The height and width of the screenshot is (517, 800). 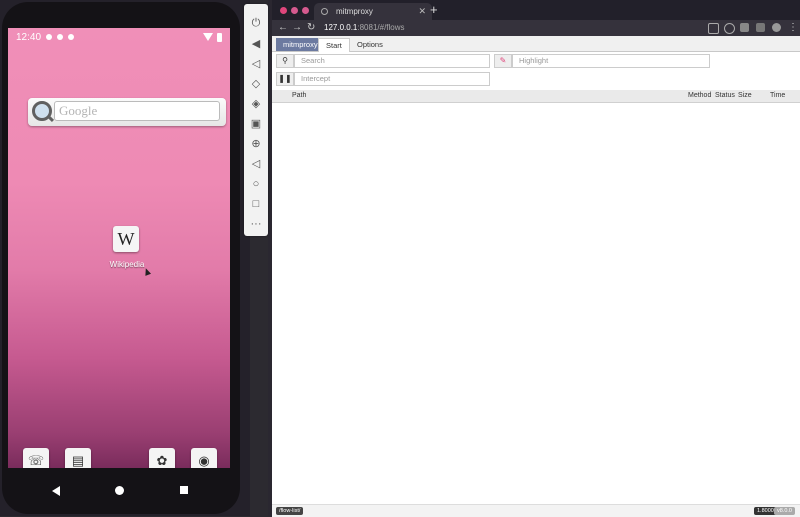 What do you see at coordinates (536, 44) in the screenshot?
I see `mitmproxy-header: mitmproxy Start Options` at bounding box center [536, 44].